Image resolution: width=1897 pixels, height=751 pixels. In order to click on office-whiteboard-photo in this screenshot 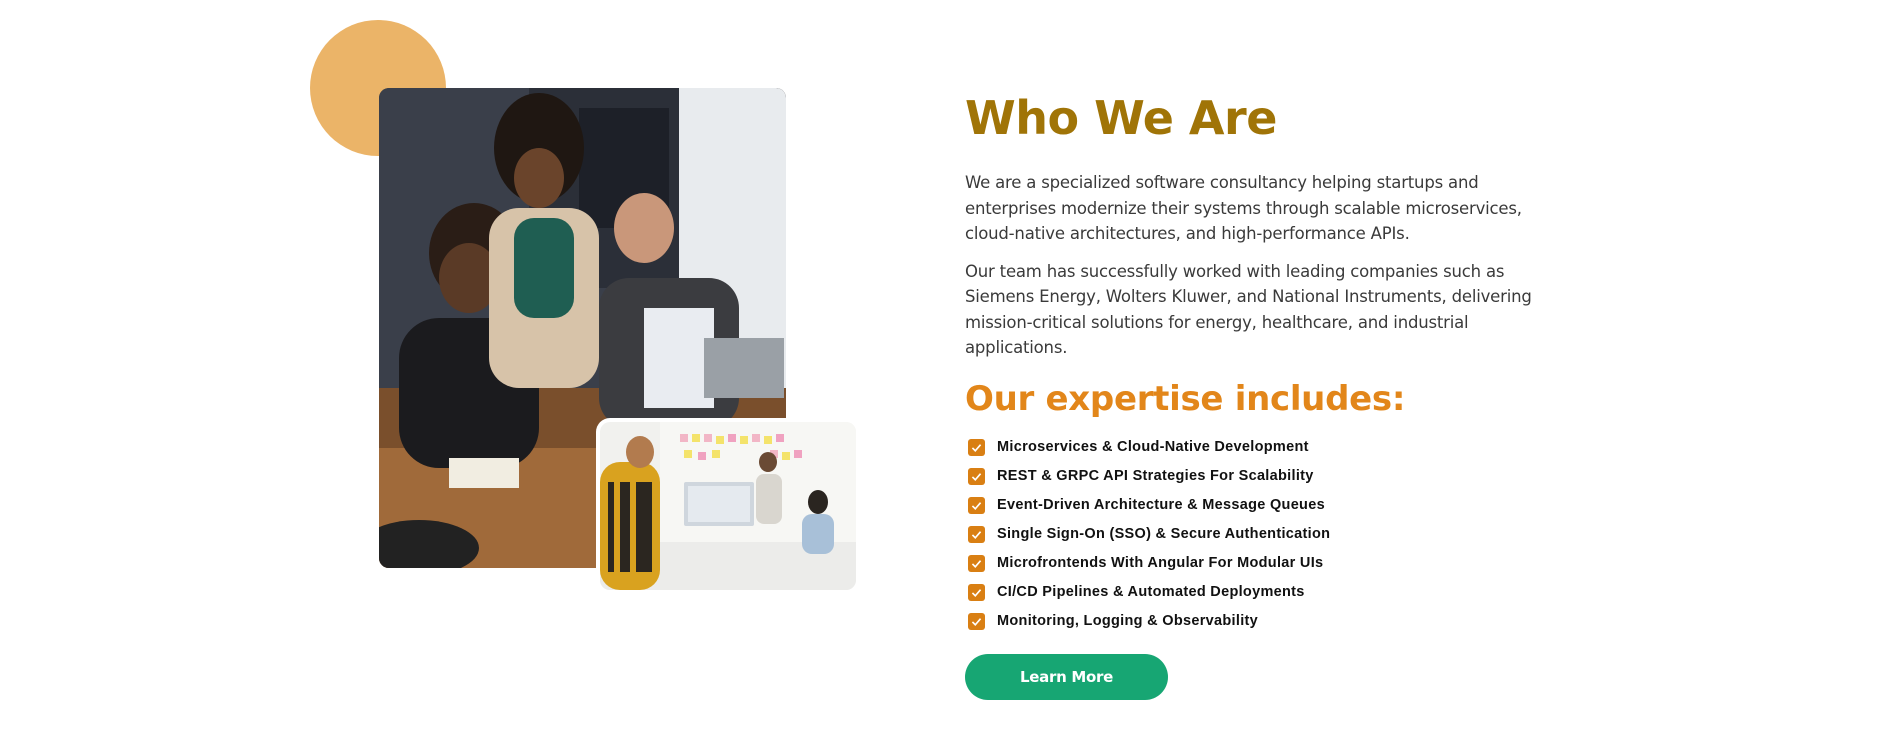, I will do `click(728, 506)`.